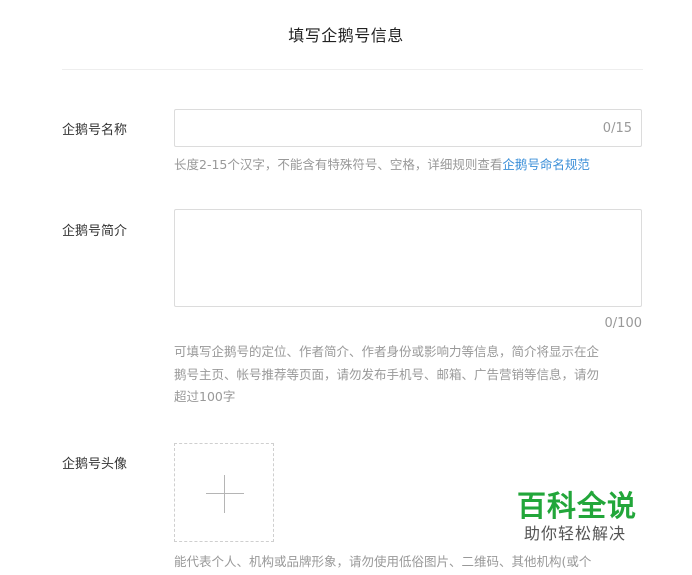 Image resolution: width=692 pixels, height=575 pixels. What do you see at coordinates (617, 128) in the screenshot?
I see `name-counter: 0/15` at bounding box center [617, 128].